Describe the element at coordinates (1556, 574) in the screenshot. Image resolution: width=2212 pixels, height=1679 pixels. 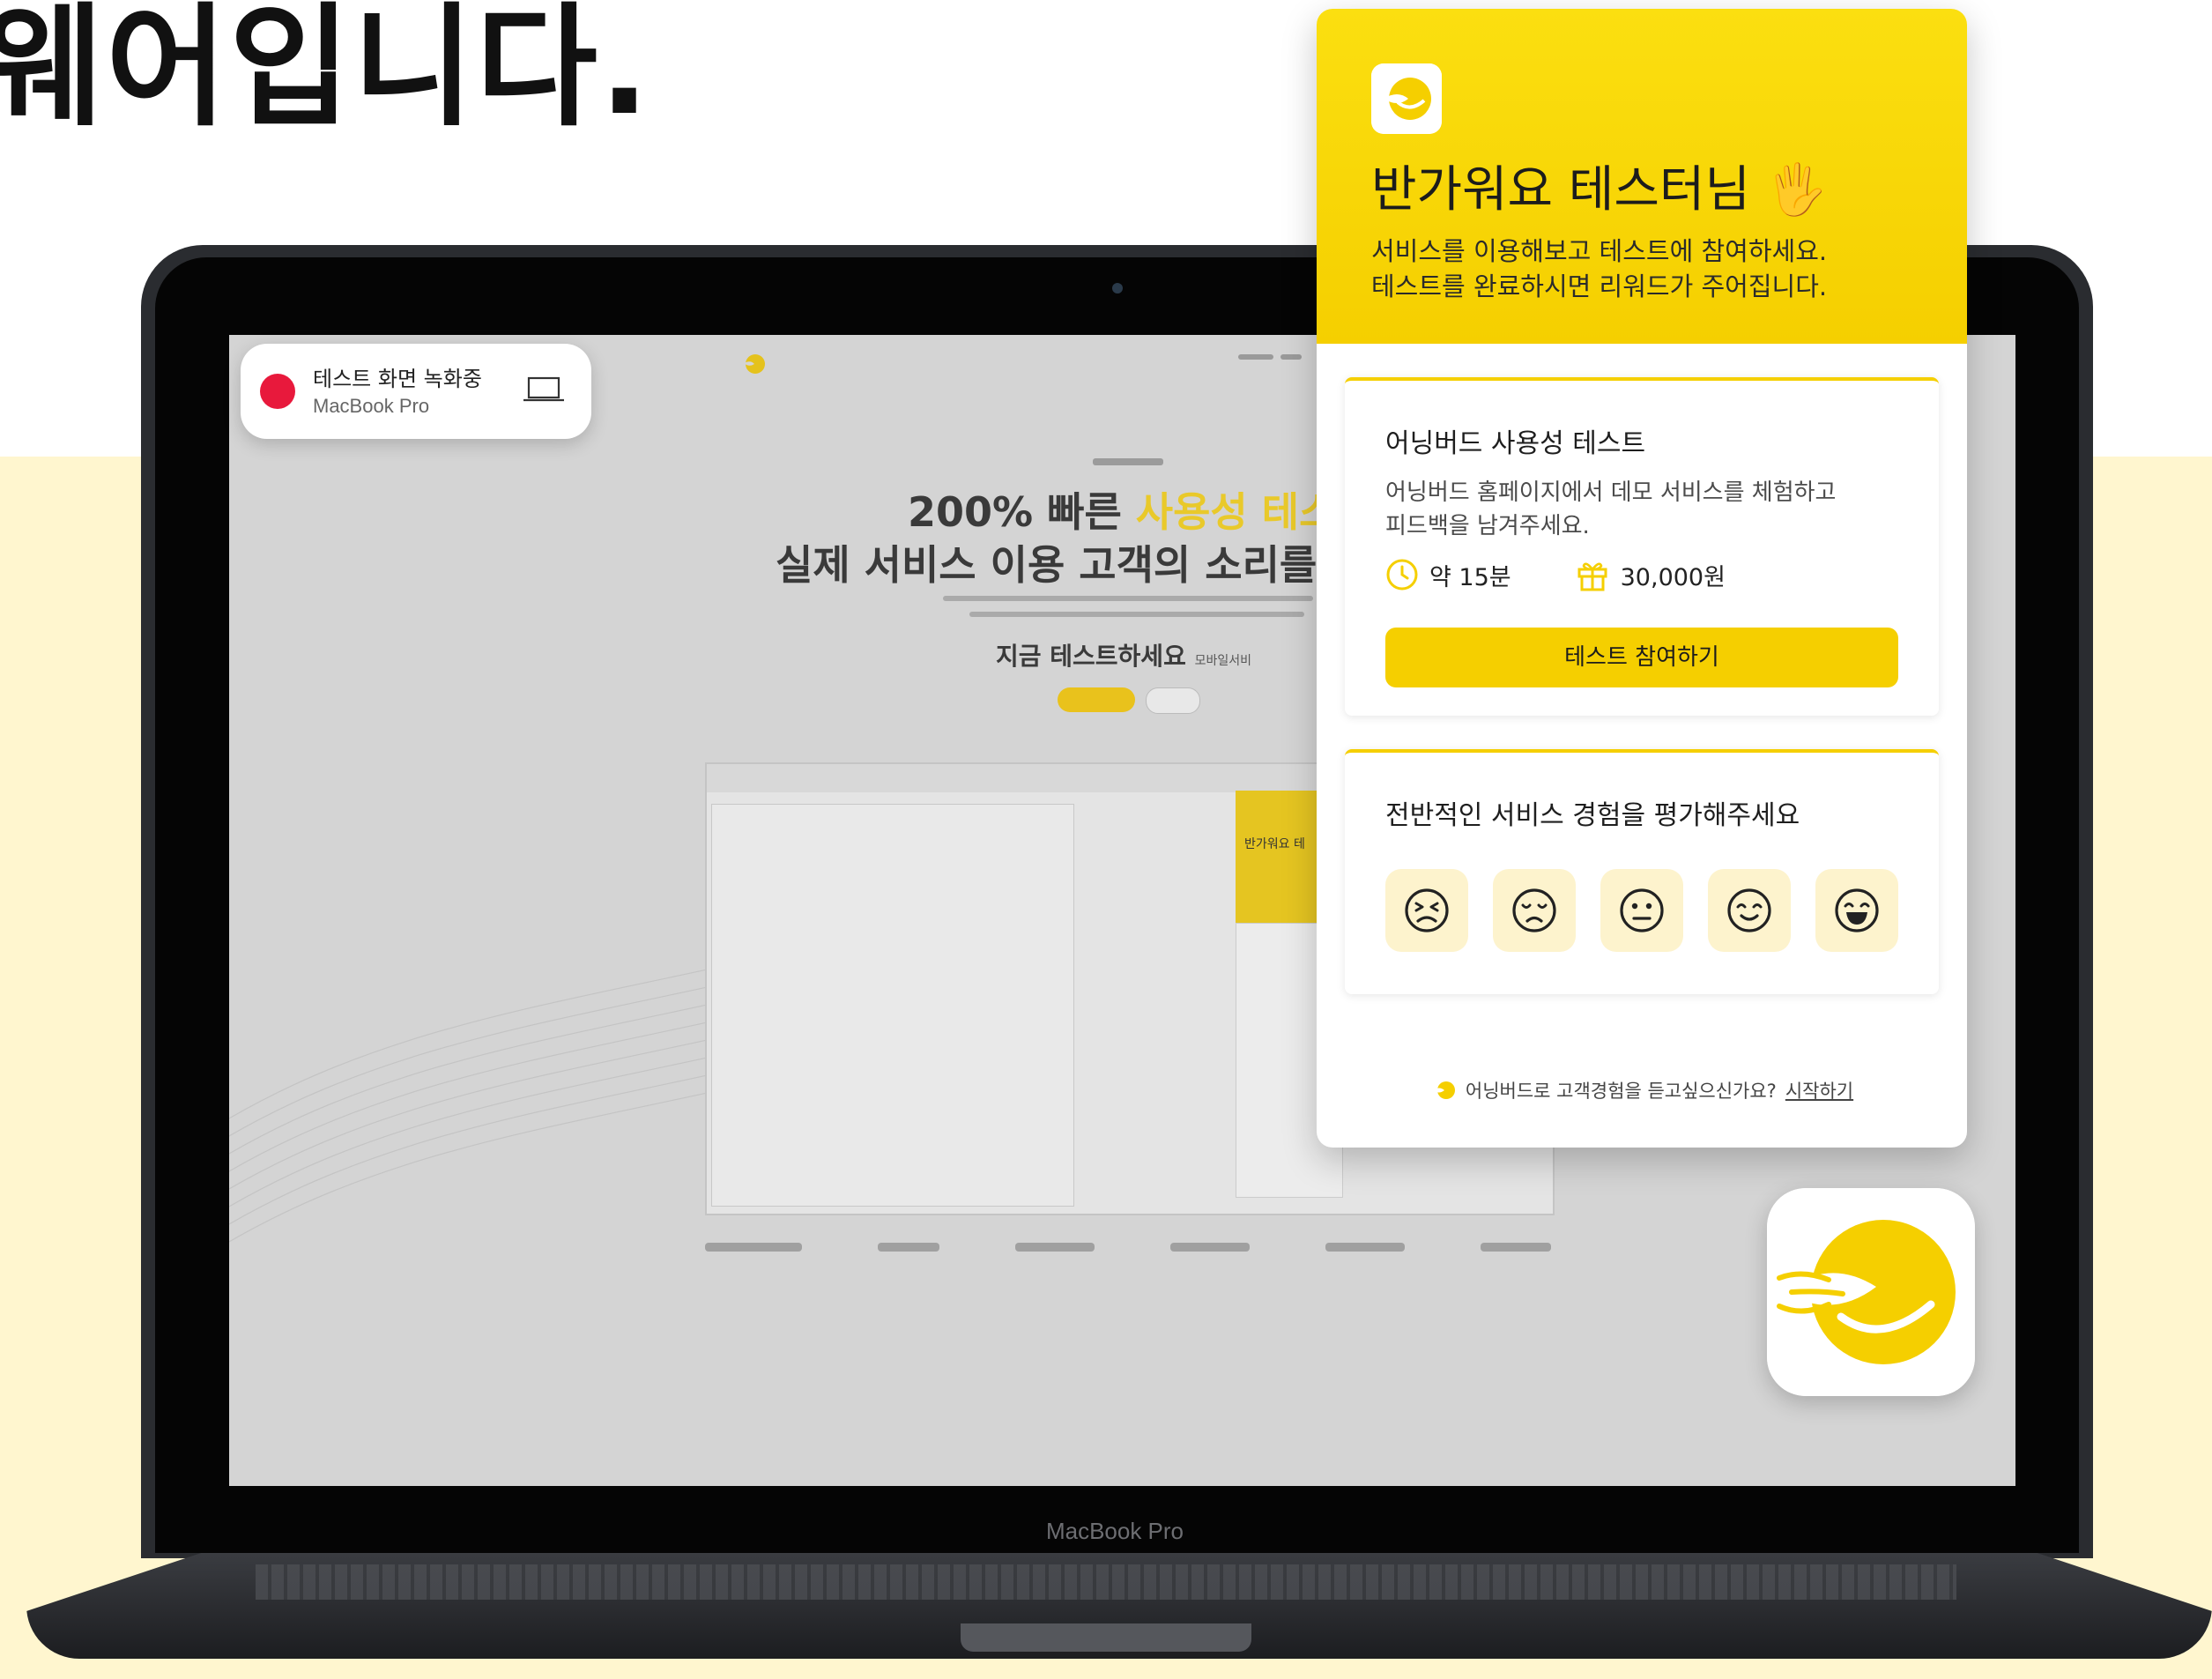
I see `test-card-meta: 약 15분 30,000원` at that location.